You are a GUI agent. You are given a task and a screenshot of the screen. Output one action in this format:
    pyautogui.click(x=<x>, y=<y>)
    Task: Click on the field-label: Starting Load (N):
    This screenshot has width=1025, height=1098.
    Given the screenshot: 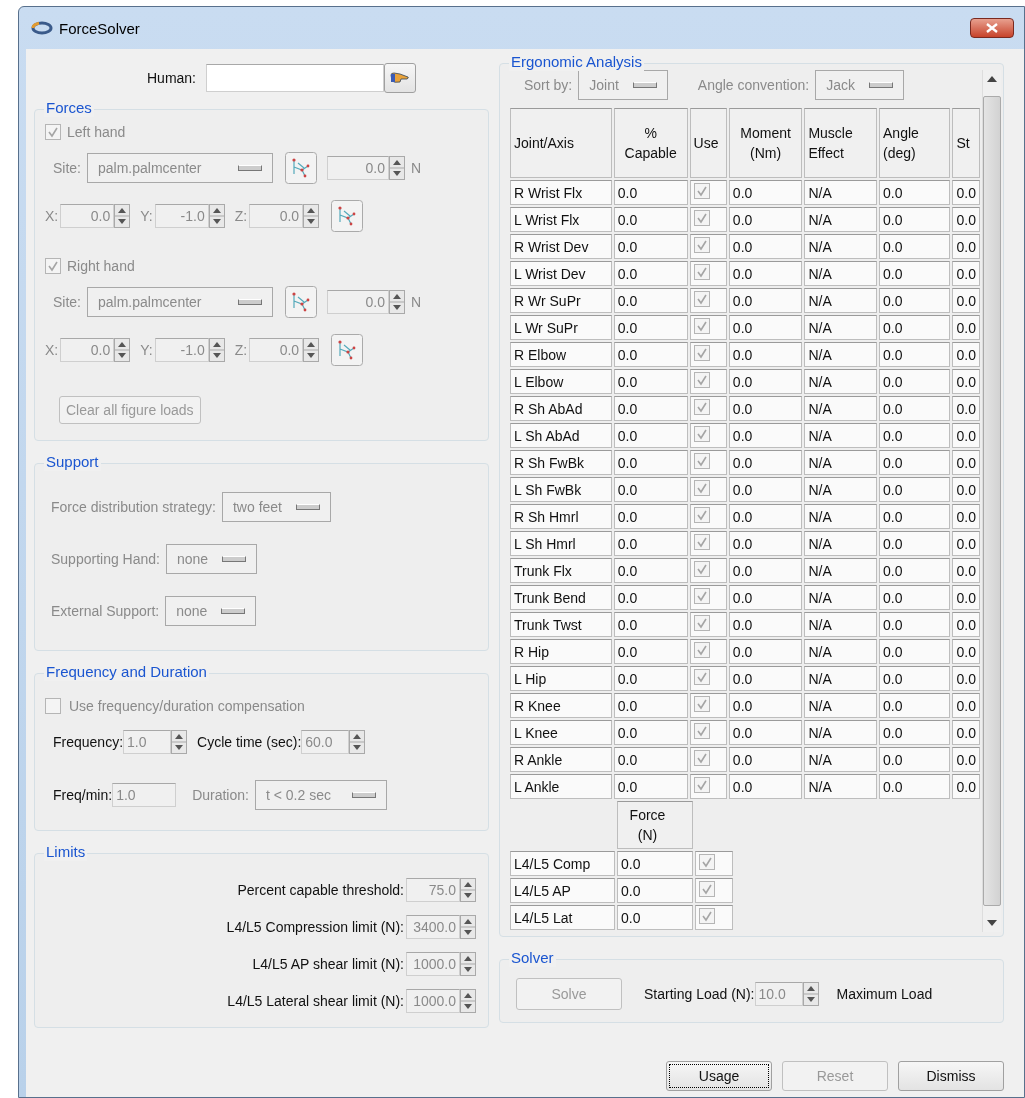 What is the action you would take?
    pyautogui.click(x=699, y=994)
    